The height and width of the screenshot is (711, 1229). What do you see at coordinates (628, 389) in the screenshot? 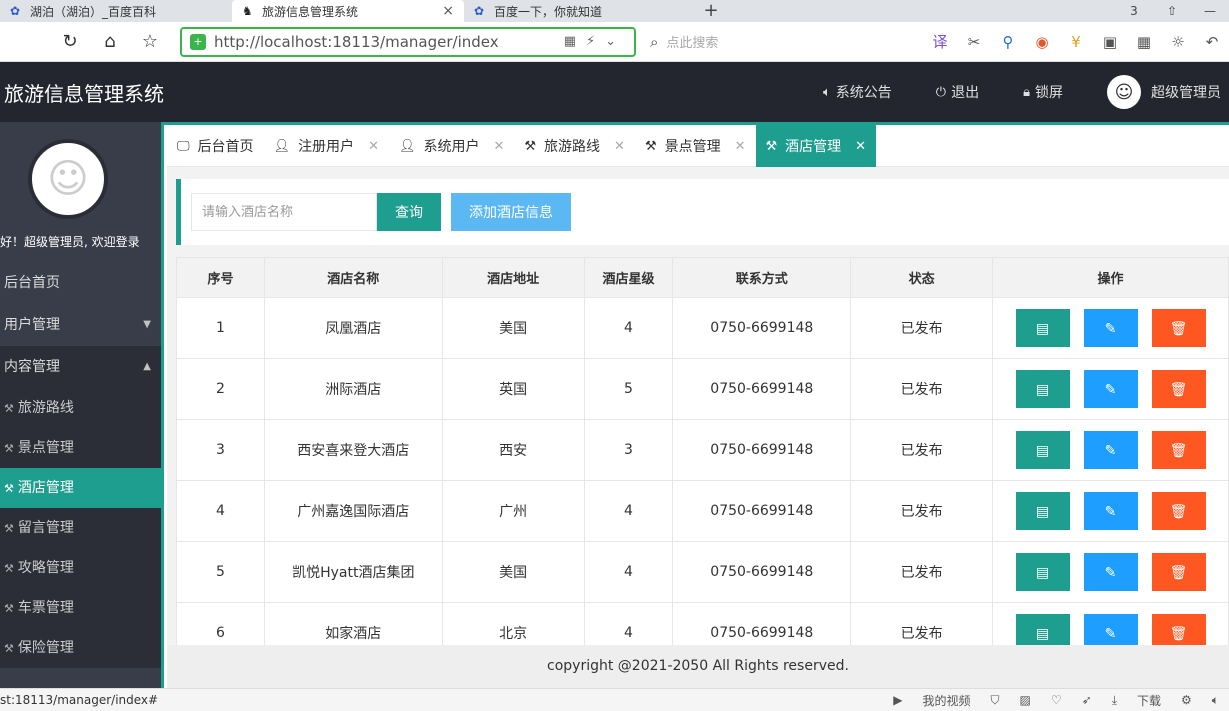
I see `table-cell: 5` at bounding box center [628, 389].